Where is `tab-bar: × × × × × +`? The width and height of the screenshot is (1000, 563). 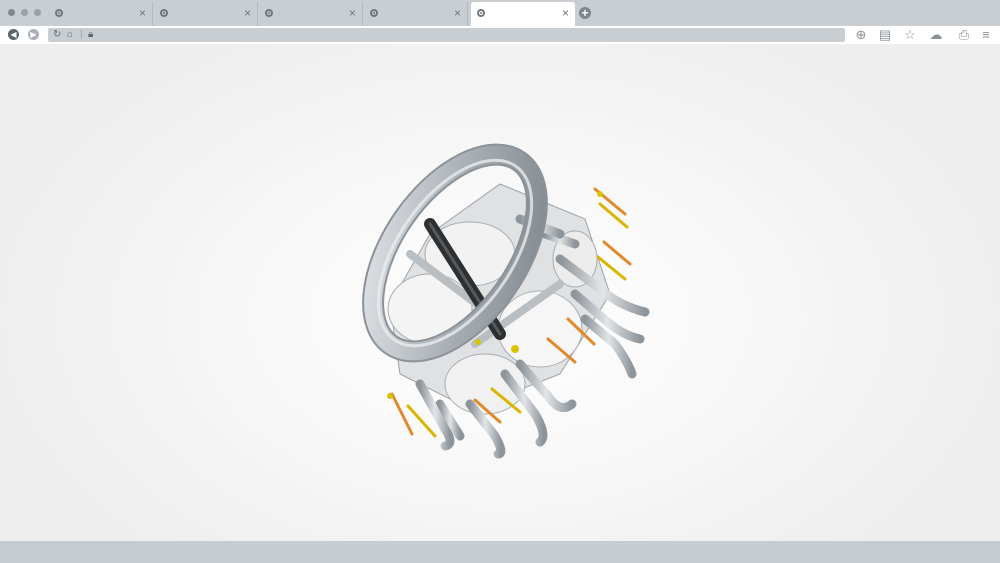 tab-bar: × × × × × + is located at coordinates (500, 13).